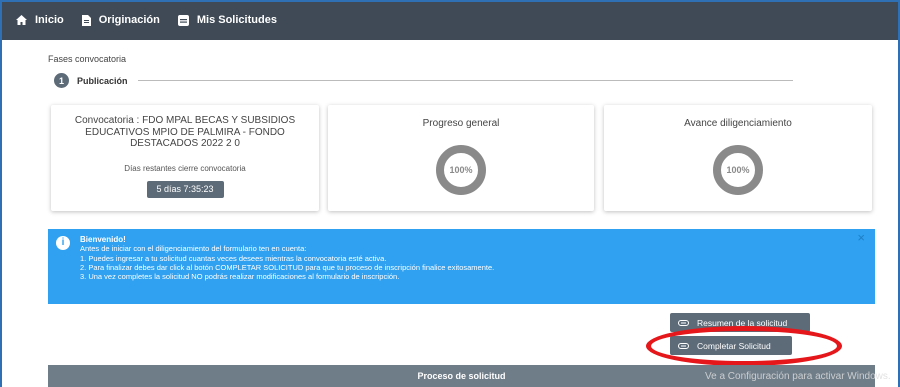 This screenshot has width=900, height=387. What do you see at coordinates (185, 168) in the screenshot?
I see `days-remaining-label: Días restantes cierre convocatoria` at bounding box center [185, 168].